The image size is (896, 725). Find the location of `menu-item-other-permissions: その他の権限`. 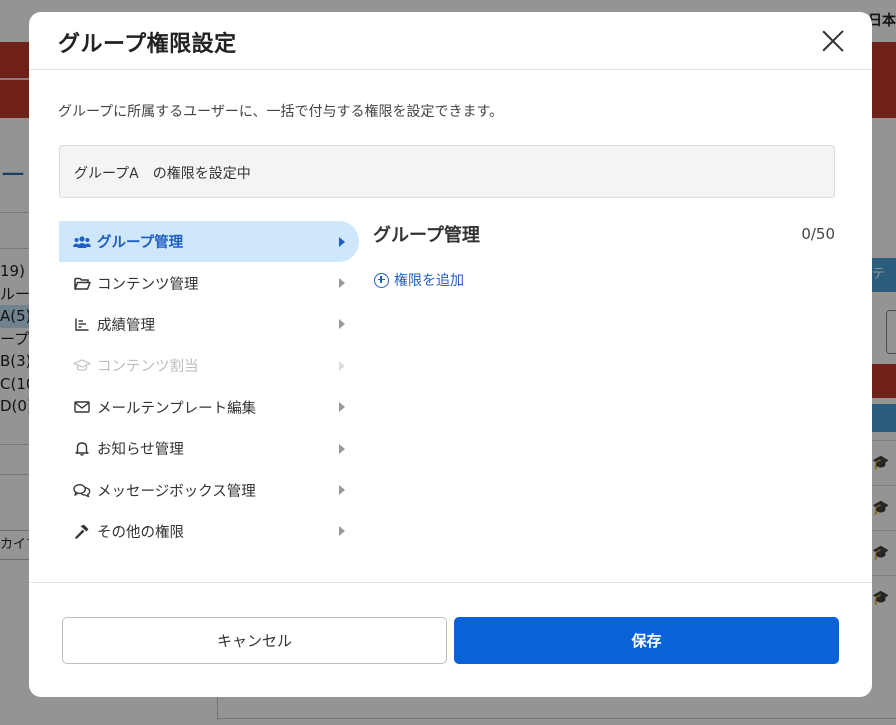

menu-item-other-permissions: その他の権限 is located at coordinates (209, 531).